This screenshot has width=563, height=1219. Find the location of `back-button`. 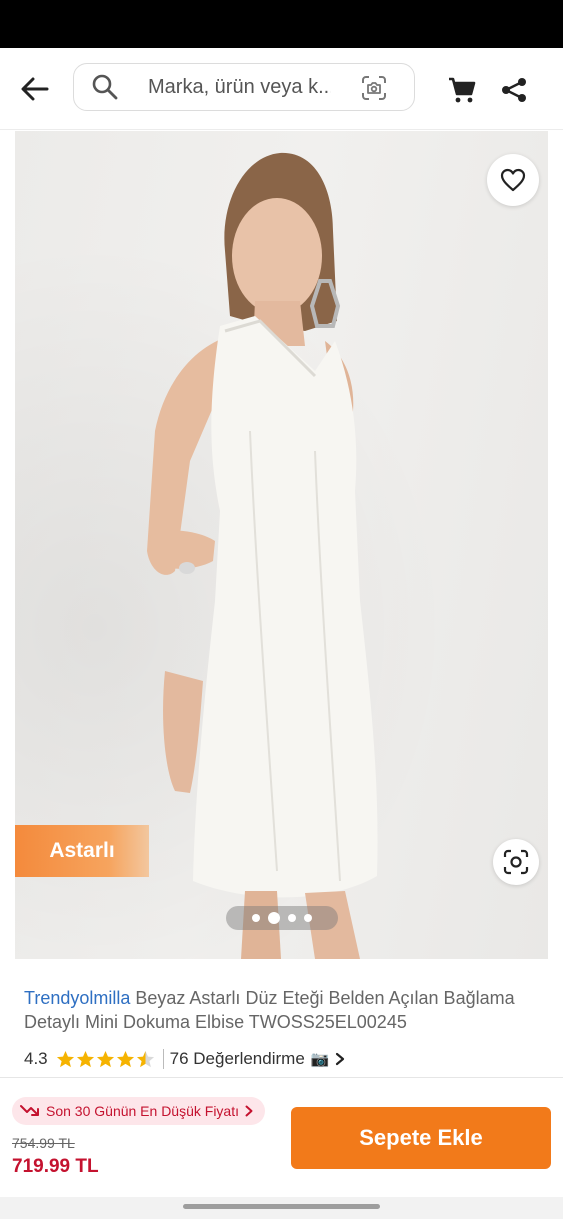

back-button is located at coordinates (35, 89).